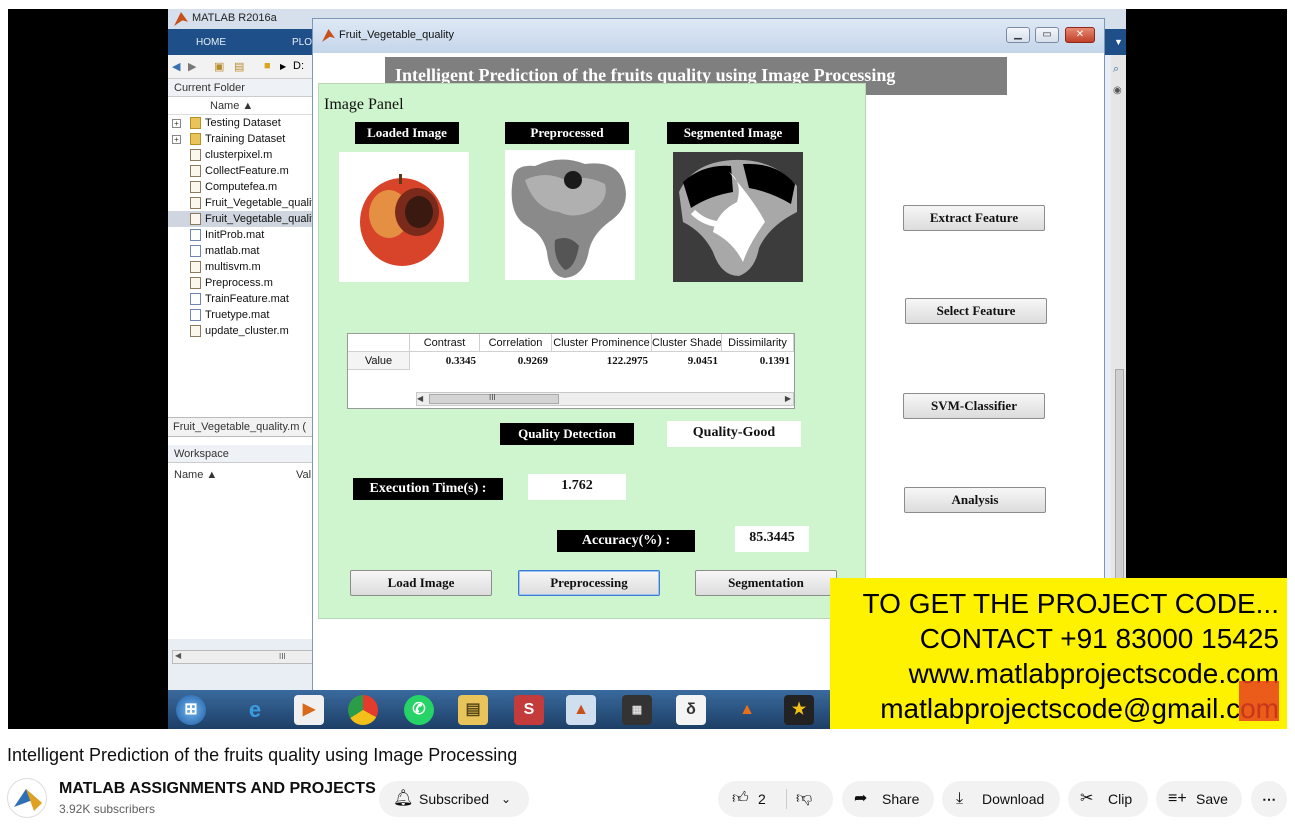 The image size is (1295, 828). I want to click on video-editor-icon: ★, so click(799, 710).